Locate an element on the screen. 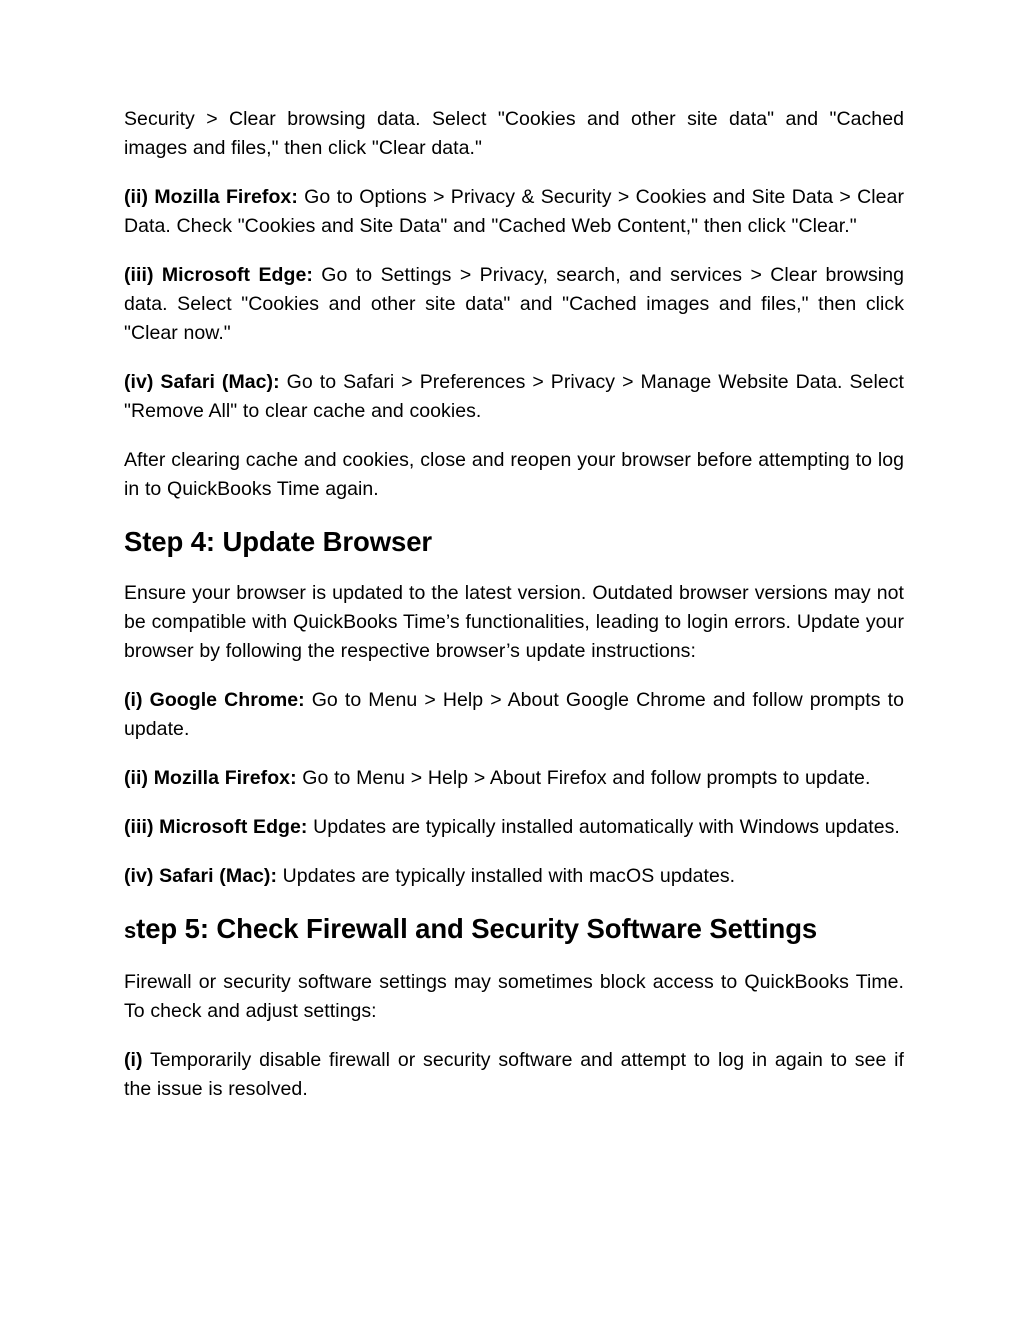 Image resolution: width=1024 pixels, height=1325 pixels. run-in-label-mozilla-firefox: (ii) Mozilla Firefox: is located at coordinates (211, 197).